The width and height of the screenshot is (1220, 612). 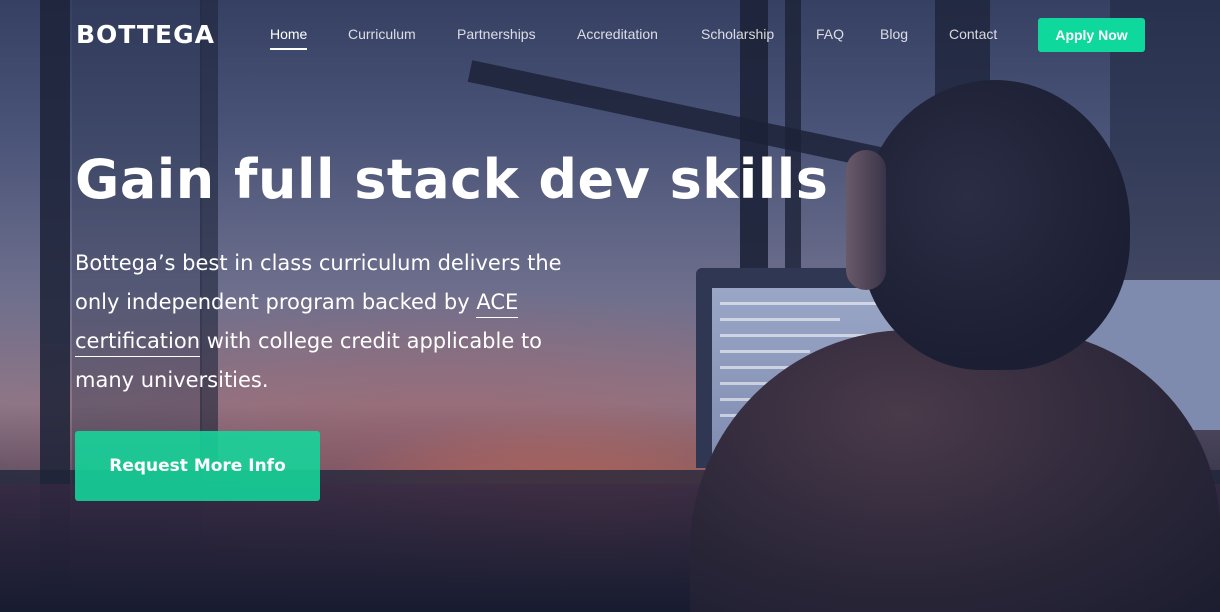 What do you see at coordinates (145, 34) in the screenshot?
I see `brand-logo: BOTTEGA` at bounding box center [145, 34].